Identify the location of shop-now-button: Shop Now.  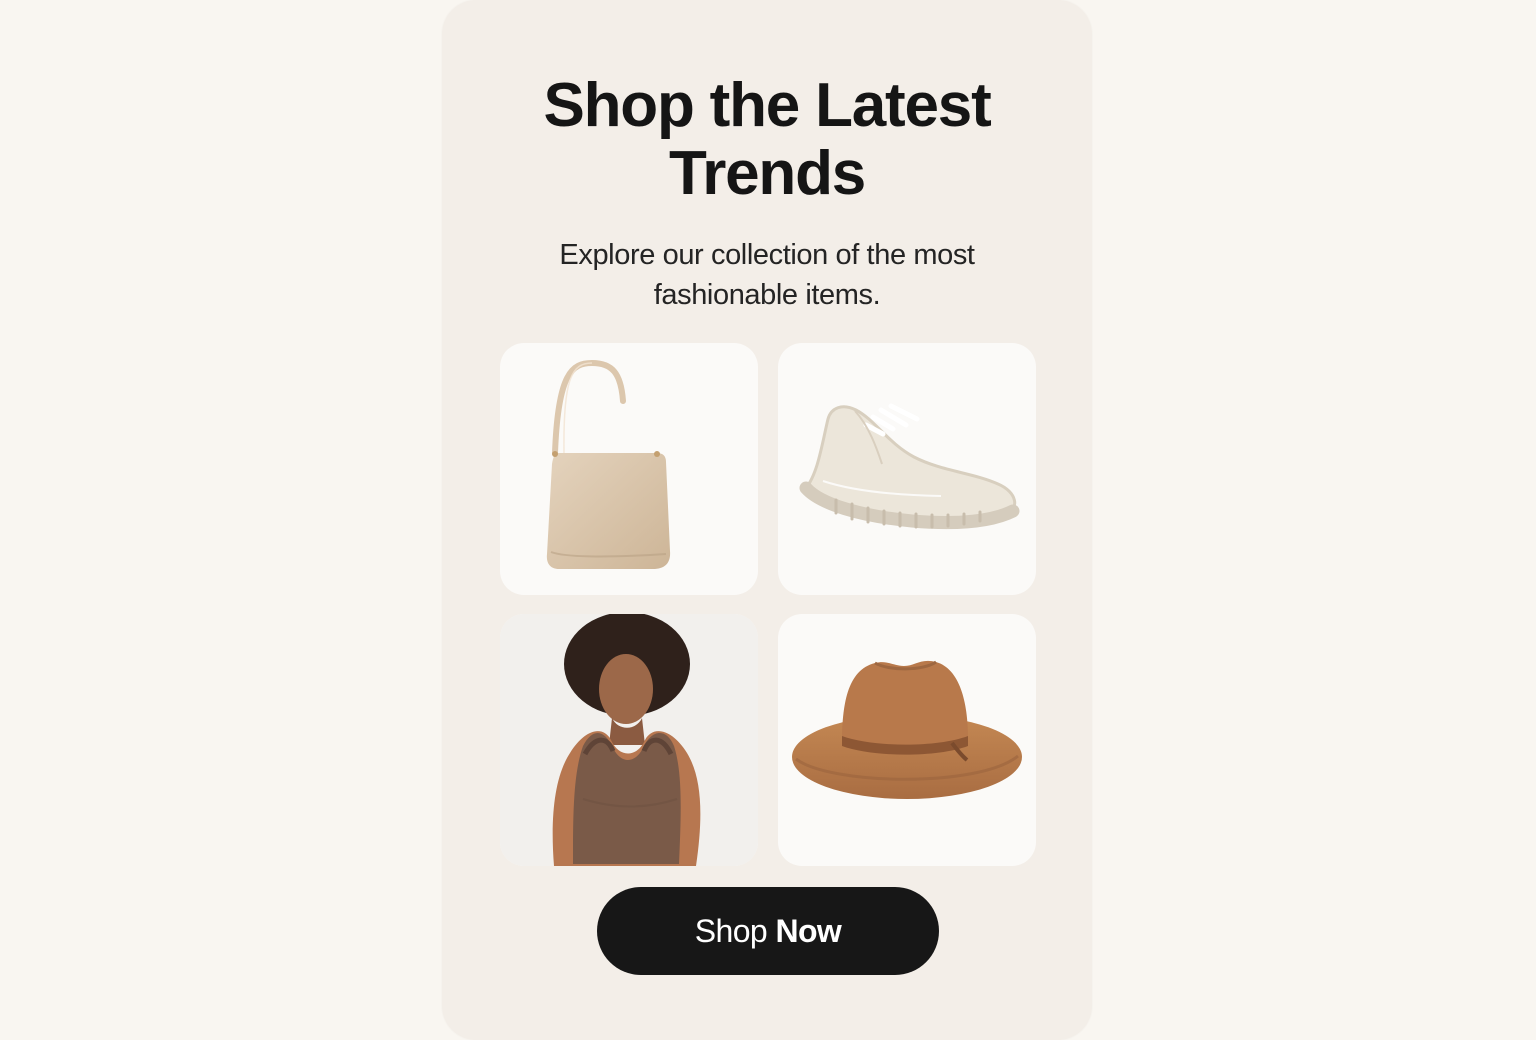
(768, 931).